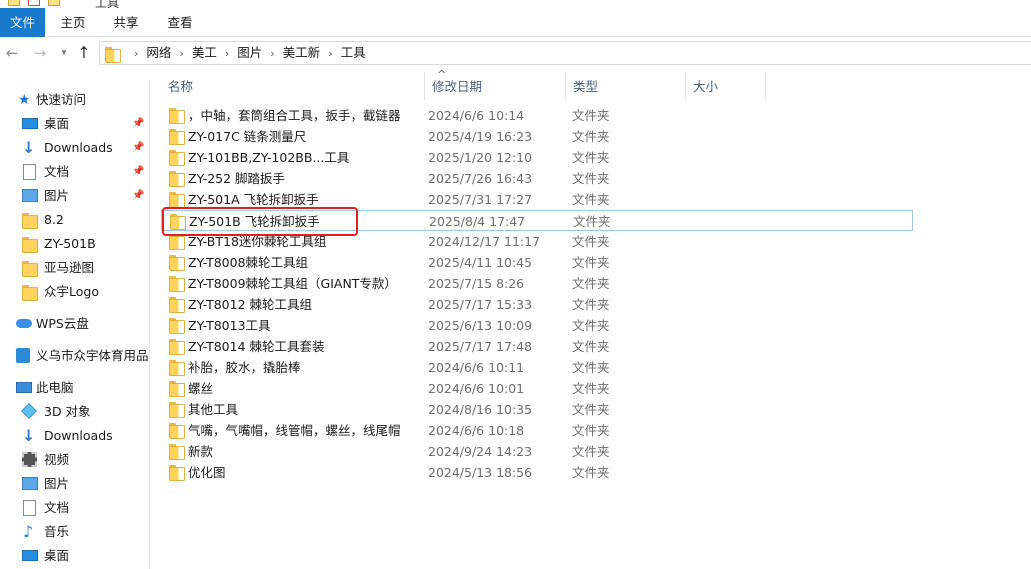 This screenshot has height=569, width=1031. What do you see at coordinates (74, 484) in the screenshot?
I see `nav-item-pictures: 图片` at bounding box center [74, 484].